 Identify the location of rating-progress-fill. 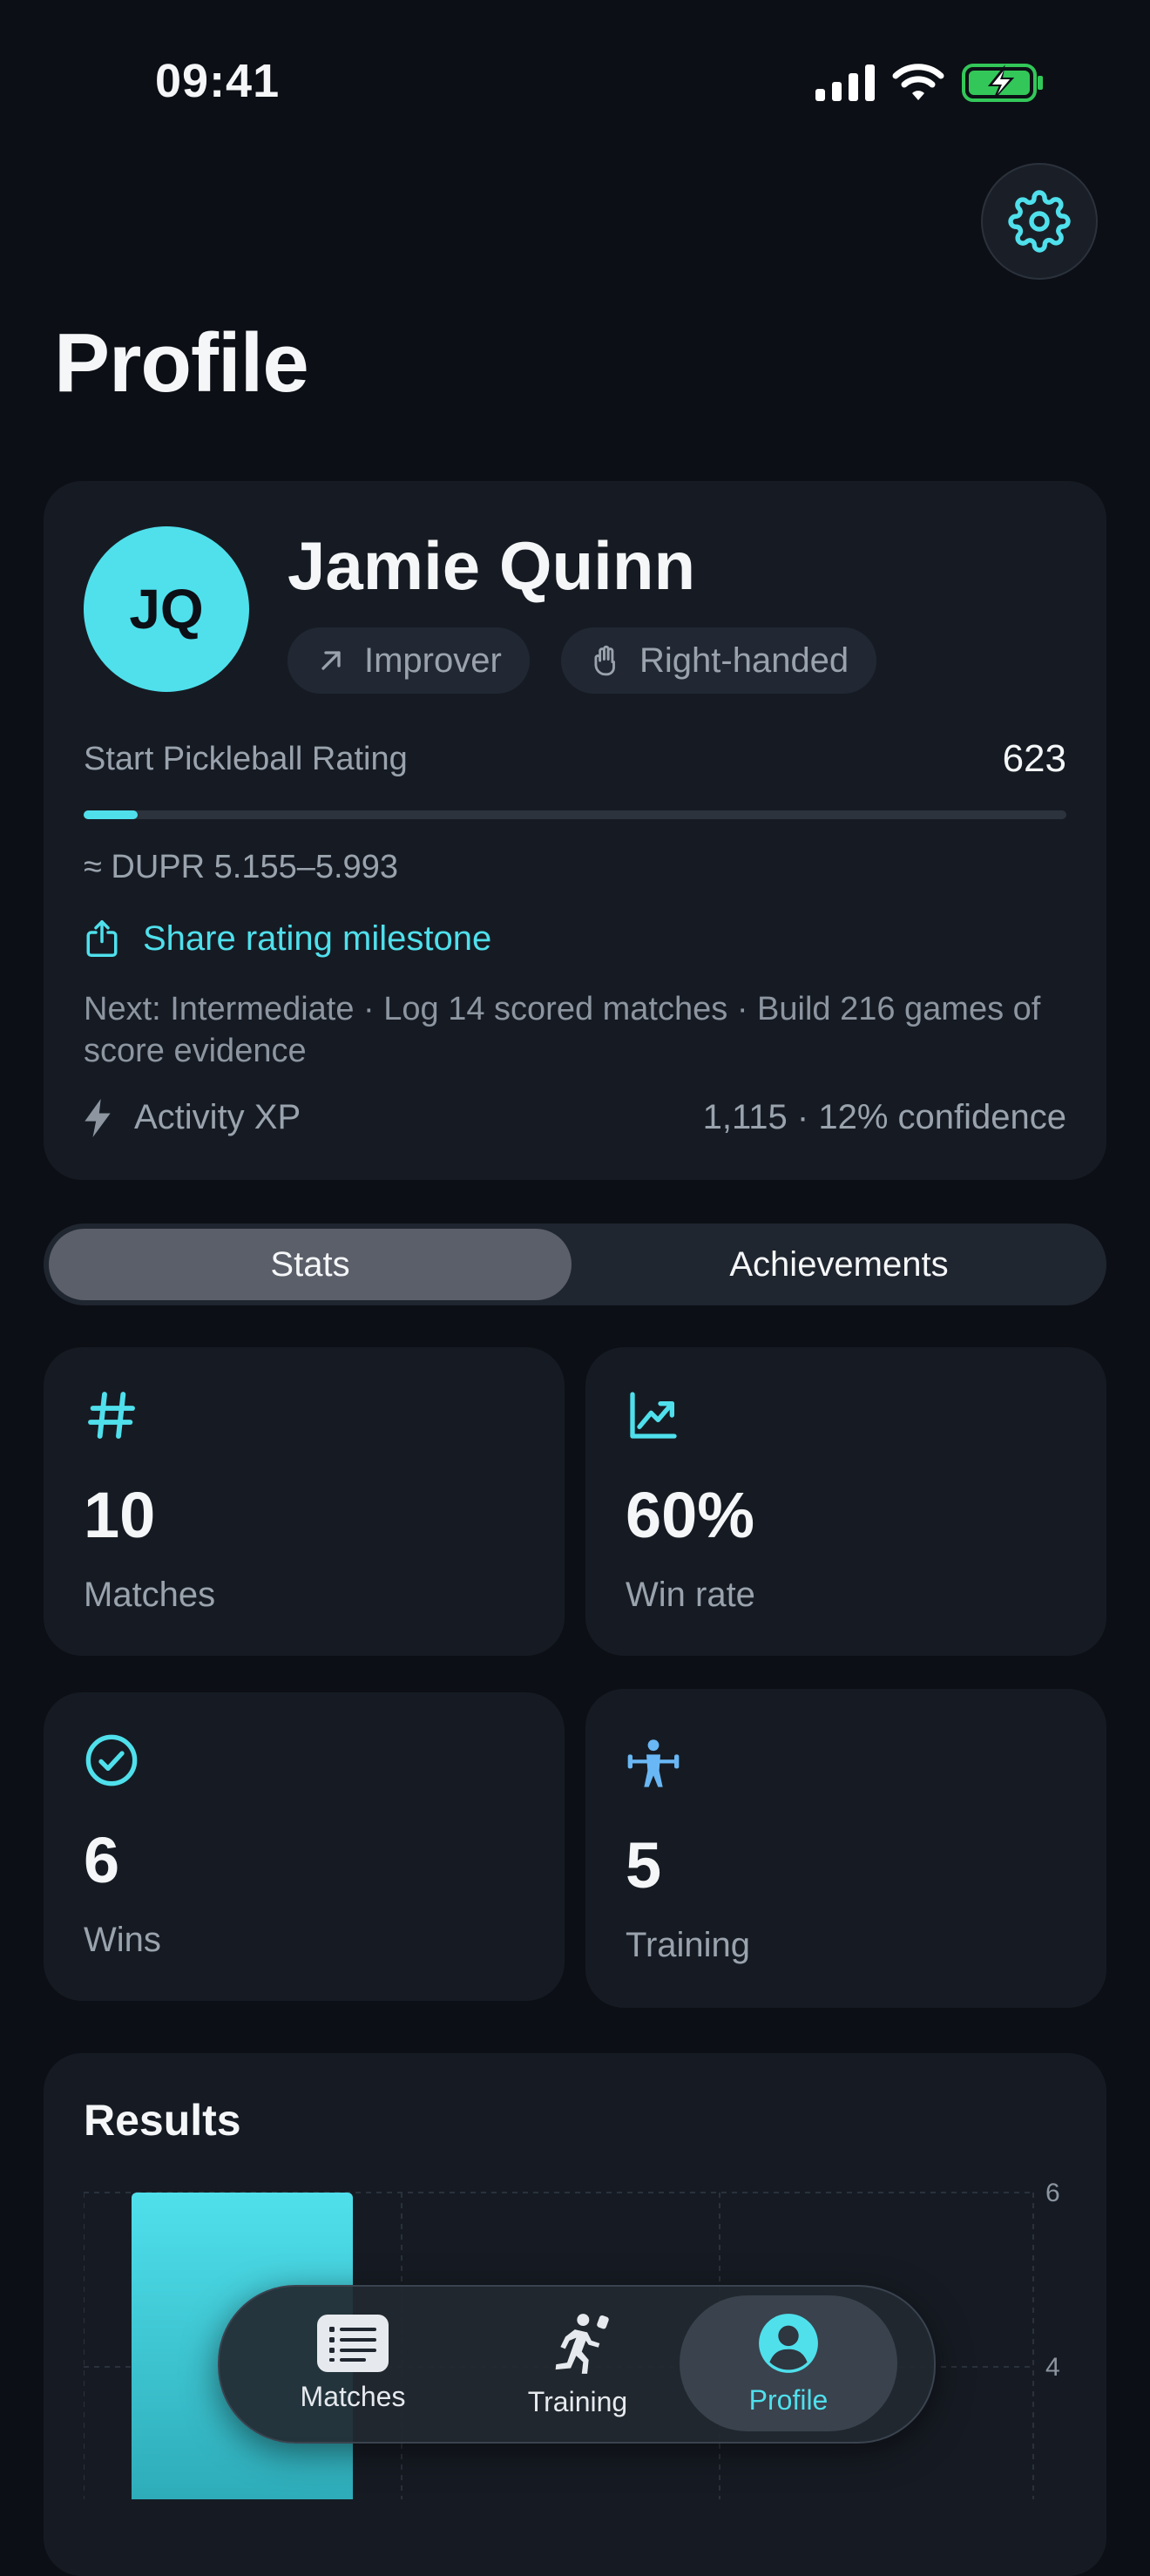
(111, 815).